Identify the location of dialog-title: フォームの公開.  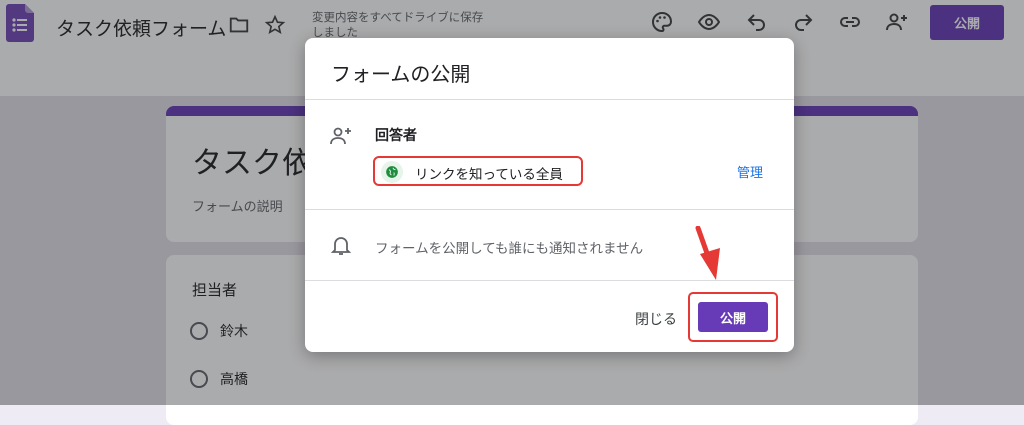
(401, 74).